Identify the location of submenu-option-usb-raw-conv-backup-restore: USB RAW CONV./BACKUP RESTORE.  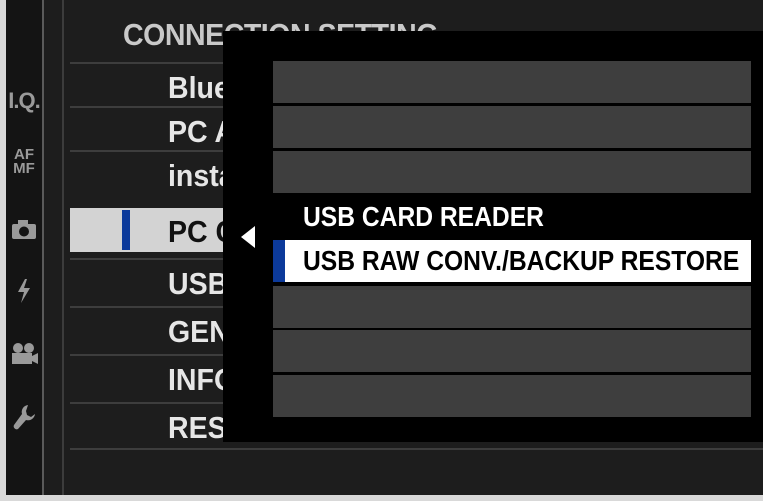
(512, 261).